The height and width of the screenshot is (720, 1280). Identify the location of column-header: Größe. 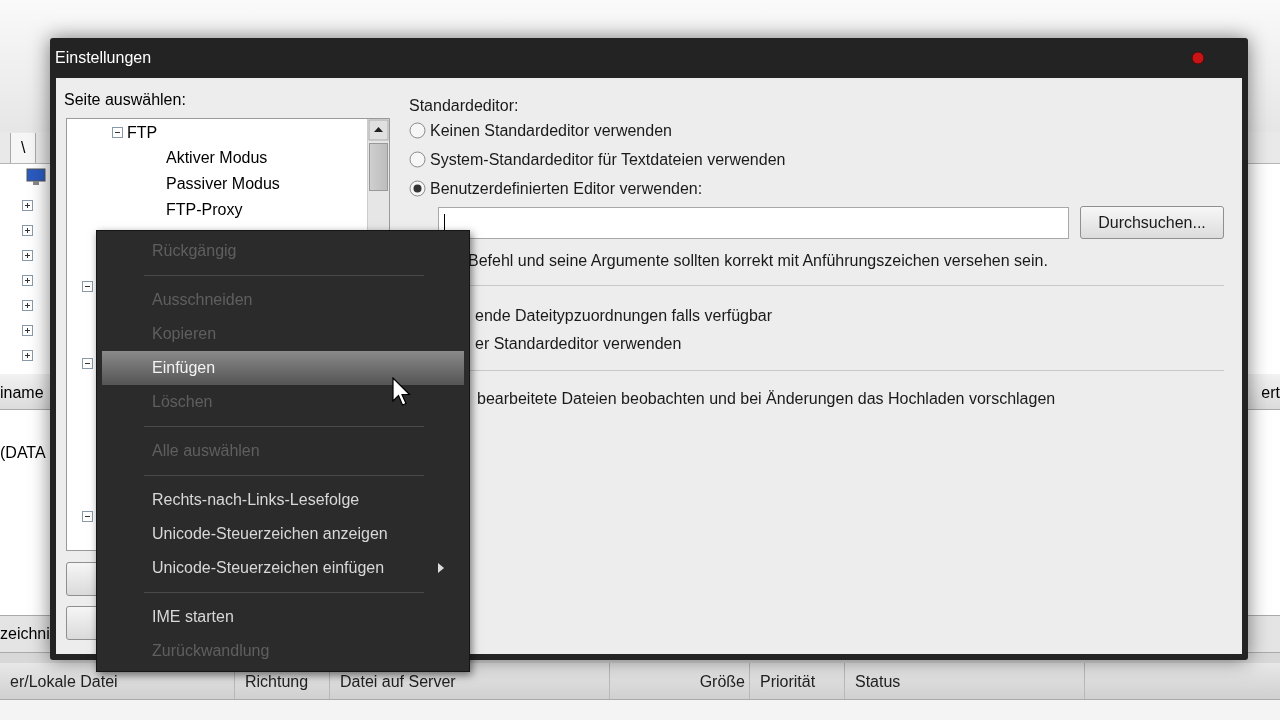
(722, 682).